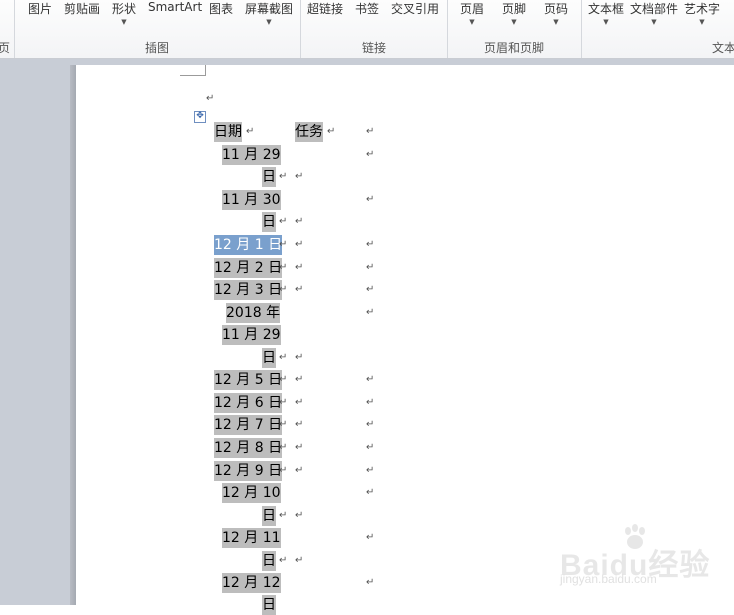 The height and width of the screenshot is (615, 734). What do you see at coordinates (253, 313) in the screenshot?
I see `table-cell-date: 2018 年` at bounding box center [253, 313].